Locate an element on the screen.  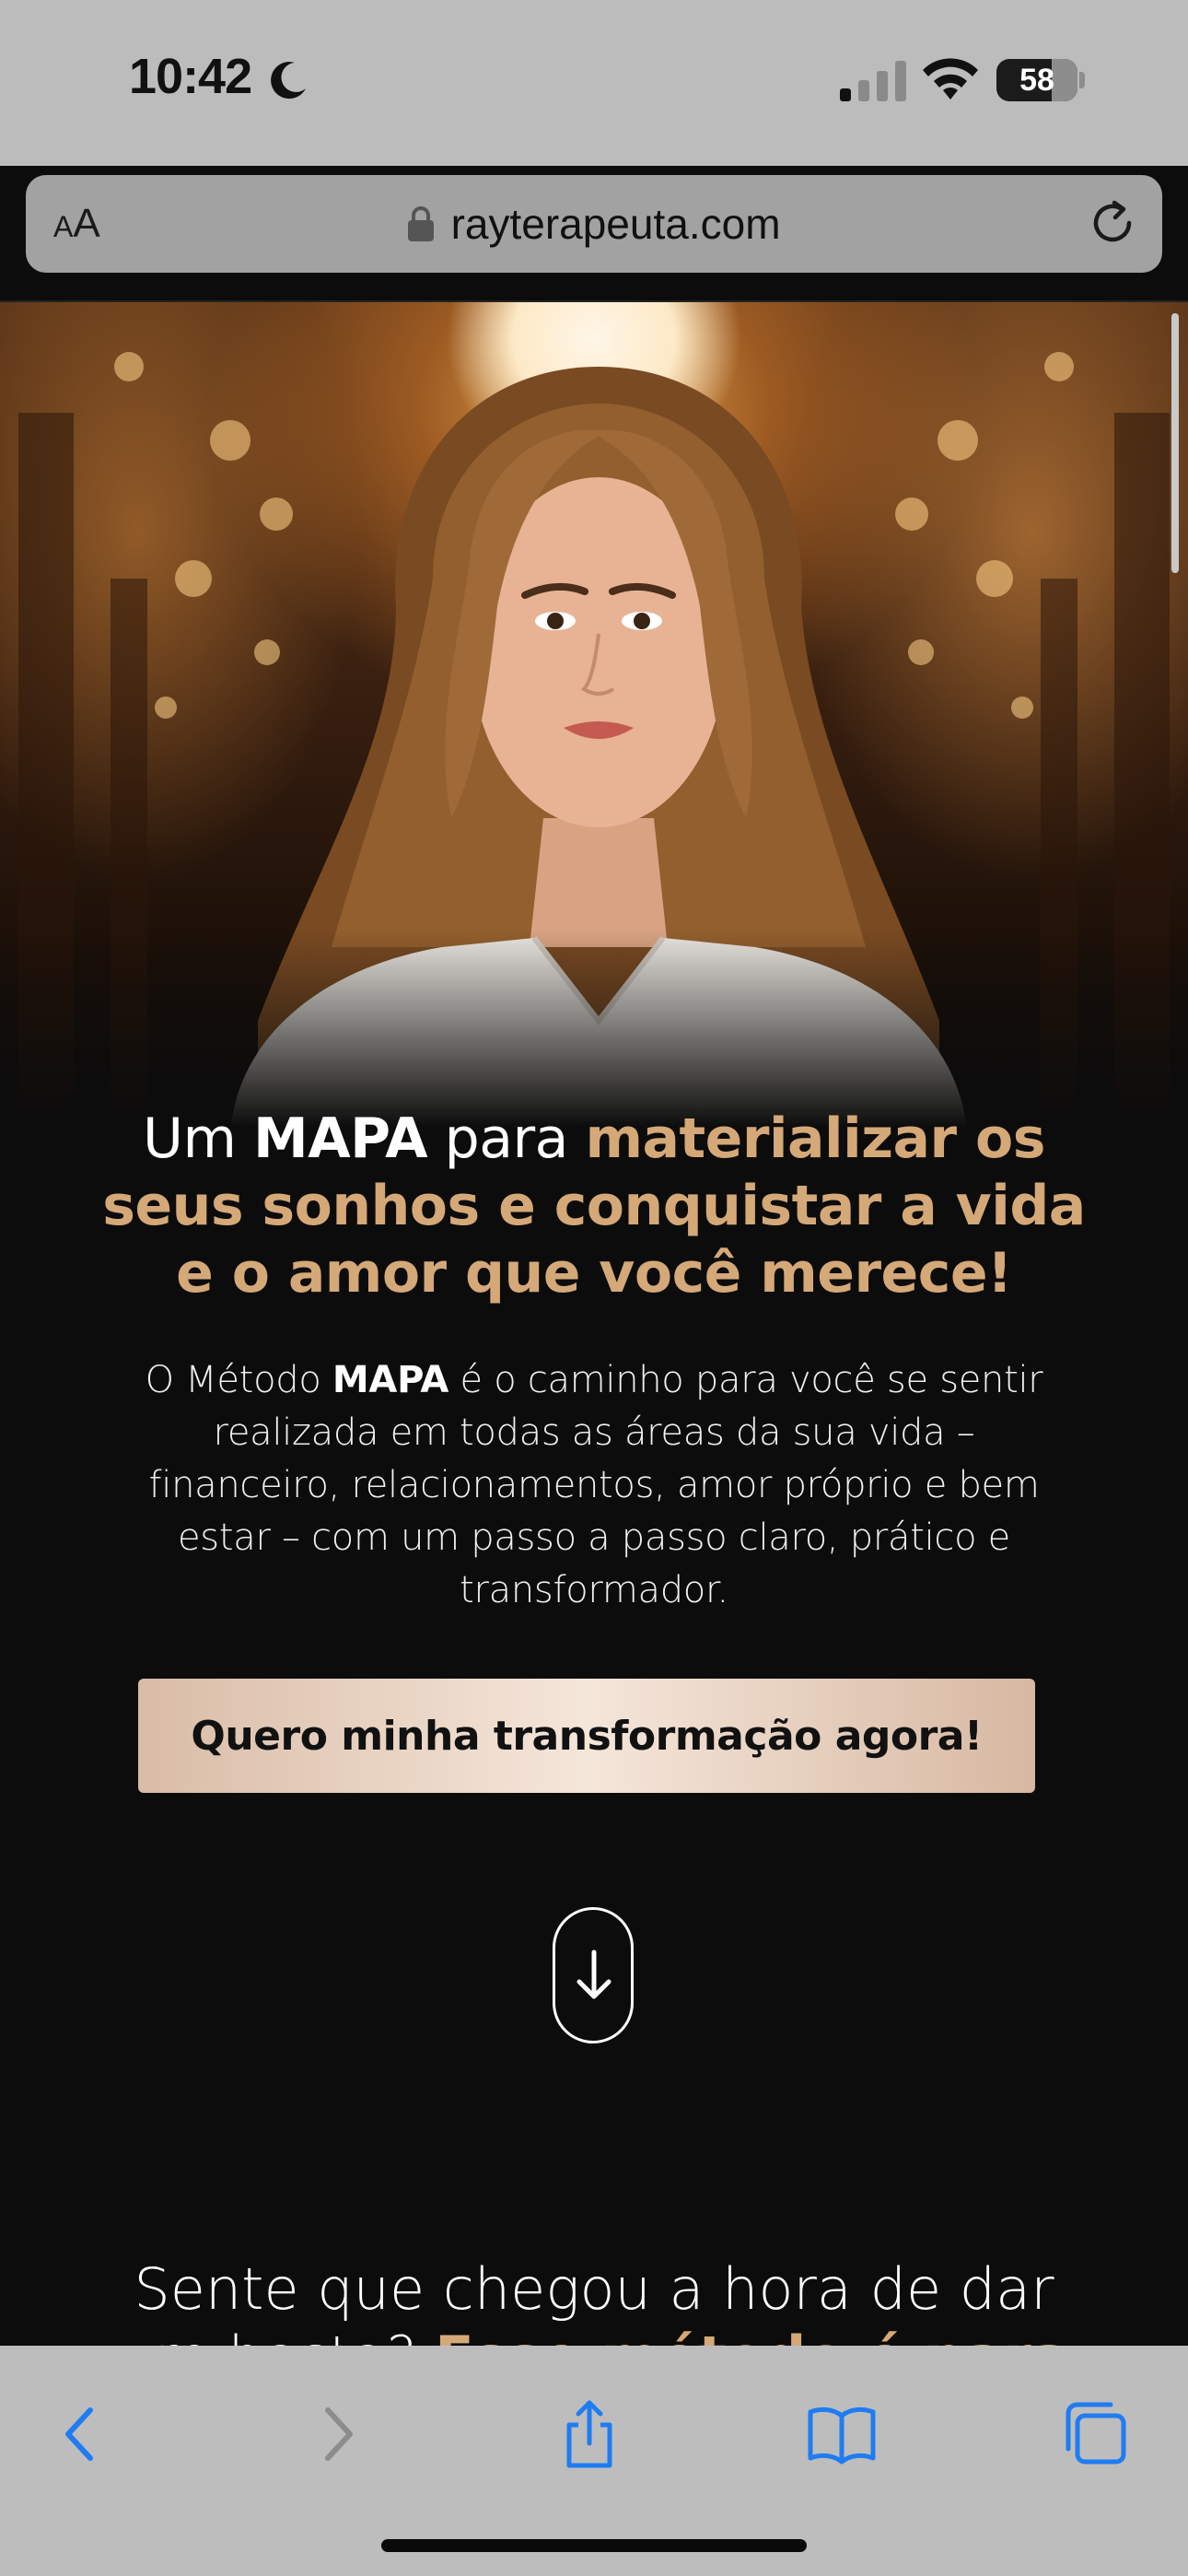
url-field: rayterapeuta.com is located at coordinates (594, 224).